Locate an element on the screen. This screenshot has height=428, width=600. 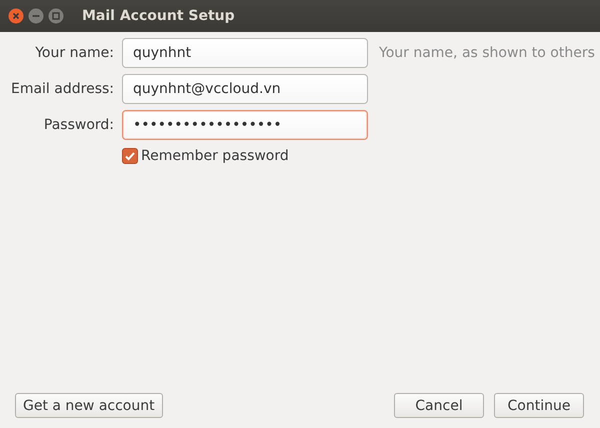
check-icon is located at coordinates (130, 156).